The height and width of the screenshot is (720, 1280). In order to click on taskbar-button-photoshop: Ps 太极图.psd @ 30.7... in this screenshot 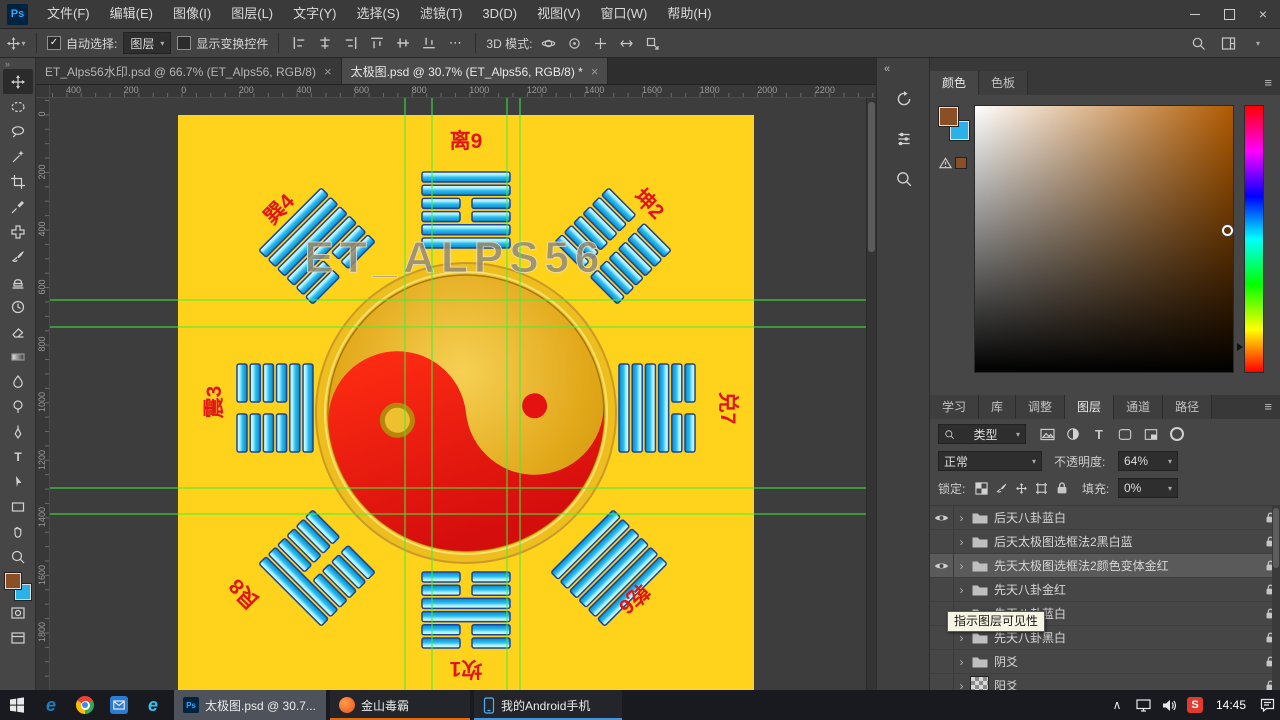, I will do `click(250, 705)`.